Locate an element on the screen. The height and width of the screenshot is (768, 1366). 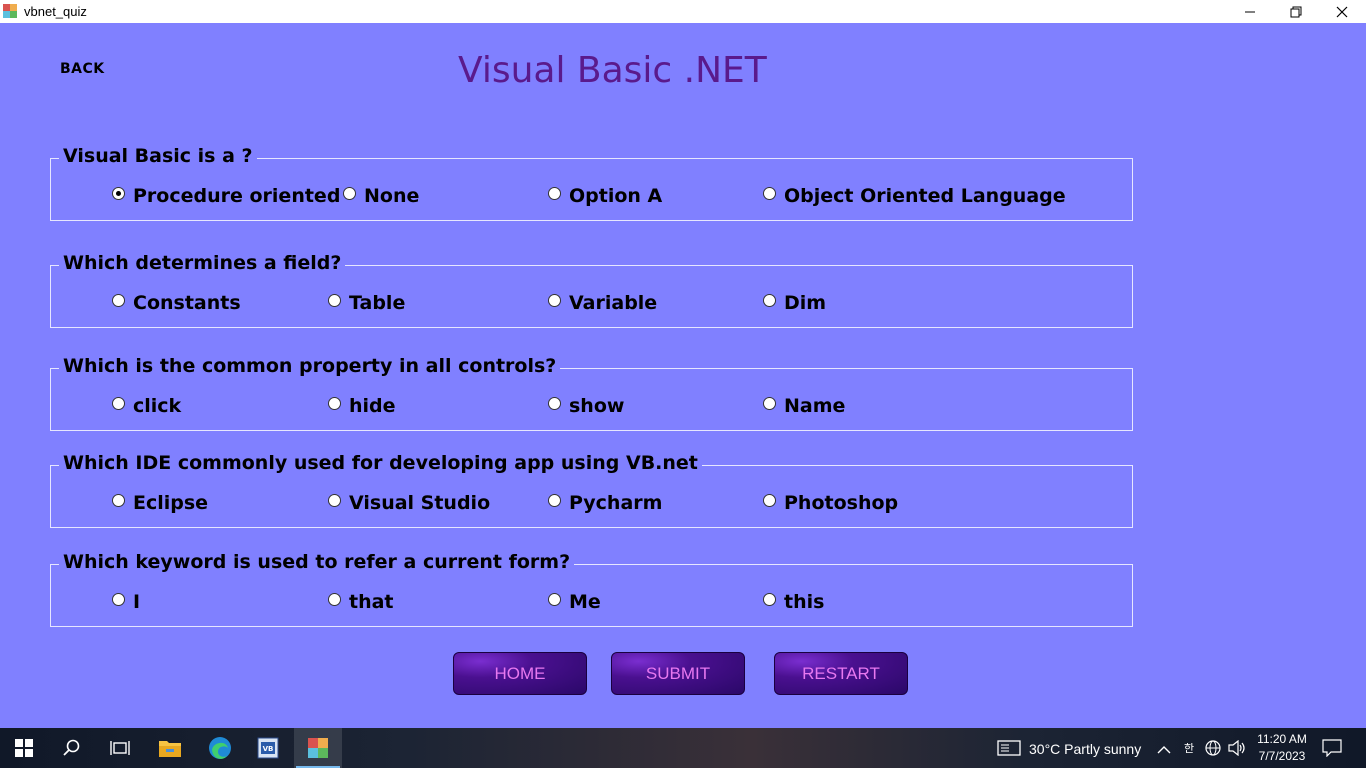
taskbar: VB 30°C Partly sunny 한 is located at coordinates (683, 748).